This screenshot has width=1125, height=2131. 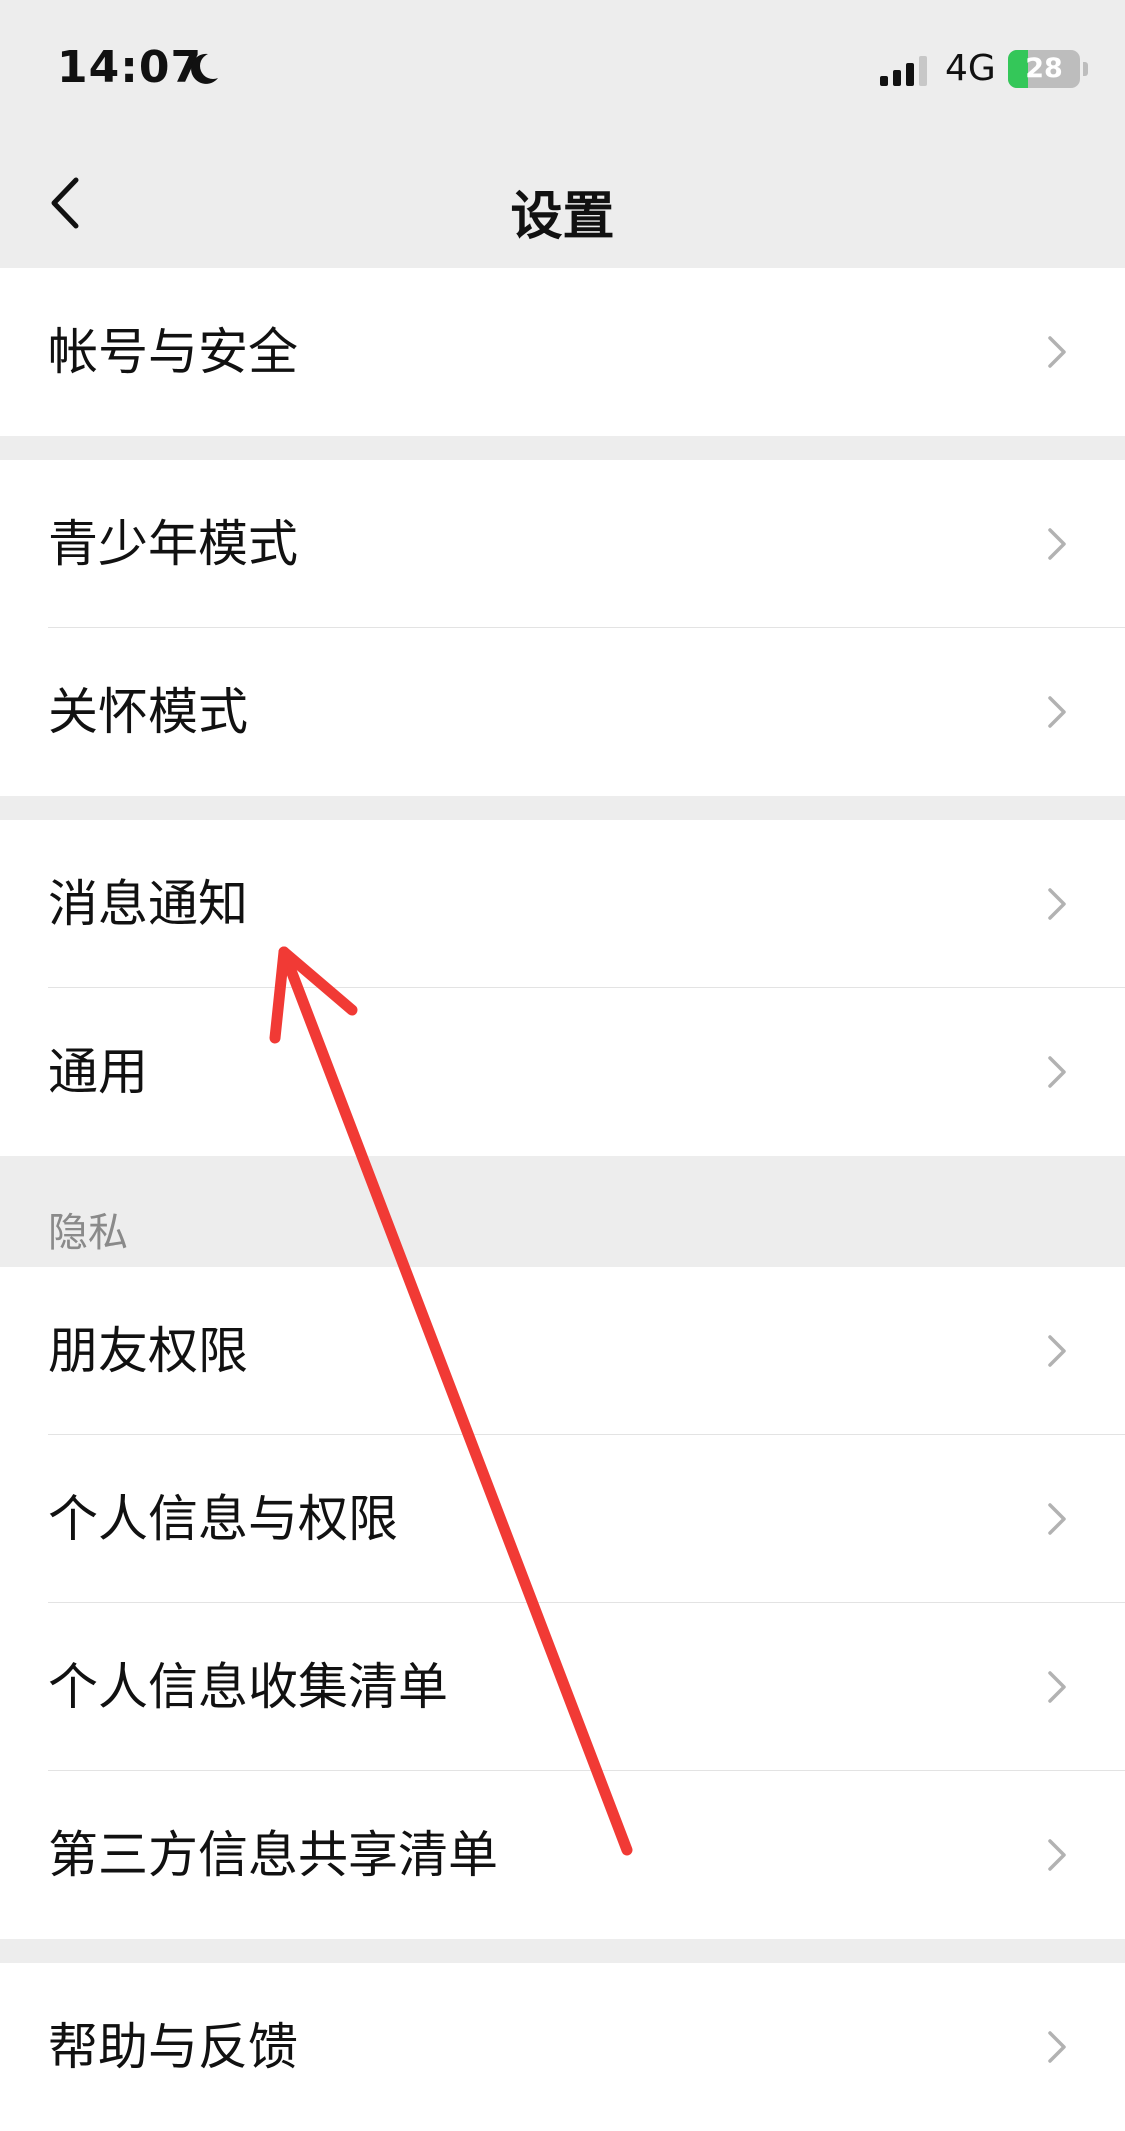 I want to click on settings-item-third-party-sharing-list: 第三方信息共享清单, so click(x=562, y=1855).